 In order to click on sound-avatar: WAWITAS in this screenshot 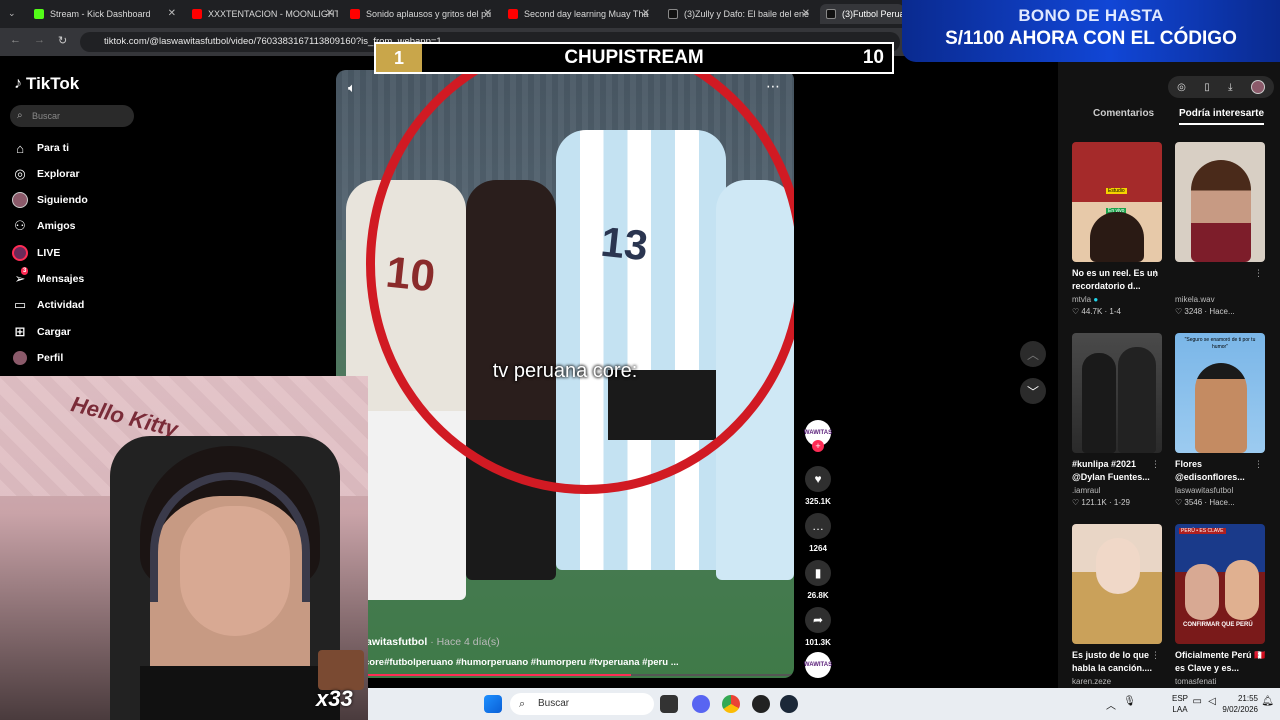, I will do `click(818, 665)`.